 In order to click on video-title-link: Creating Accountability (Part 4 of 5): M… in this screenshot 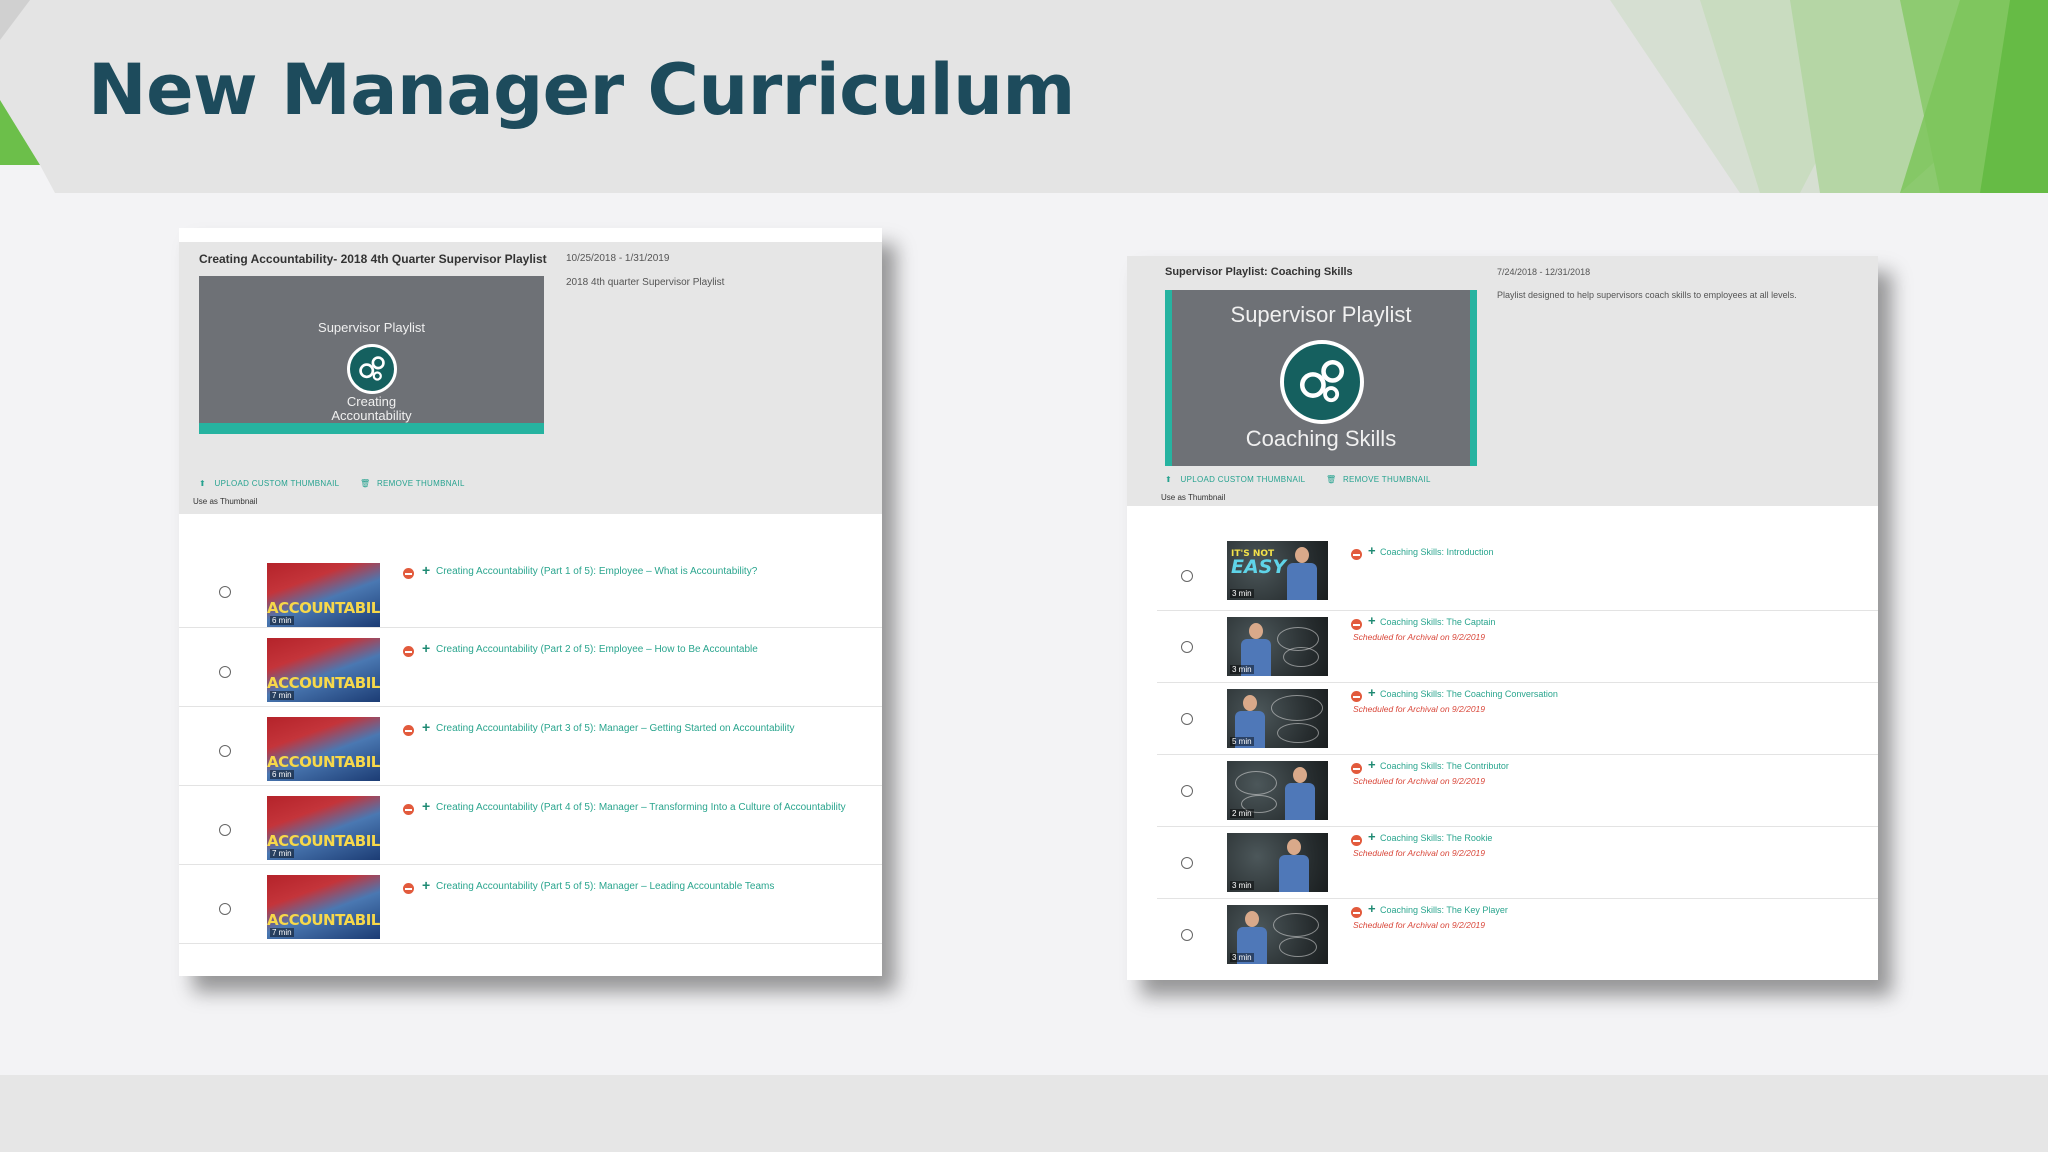, I will do `click(641, 807)`.